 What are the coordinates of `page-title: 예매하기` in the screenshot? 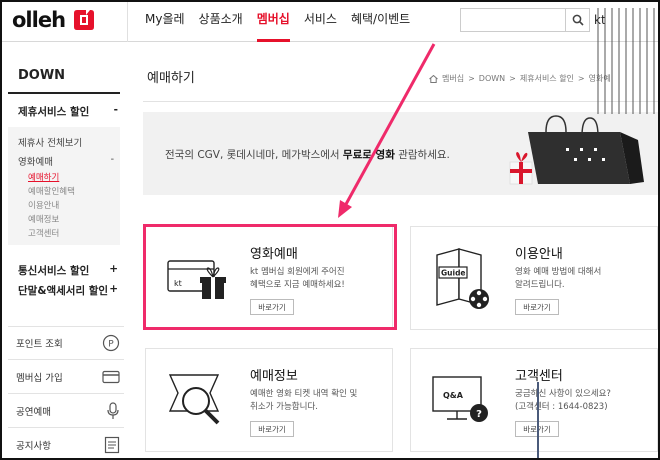 It's located at (171, 78).